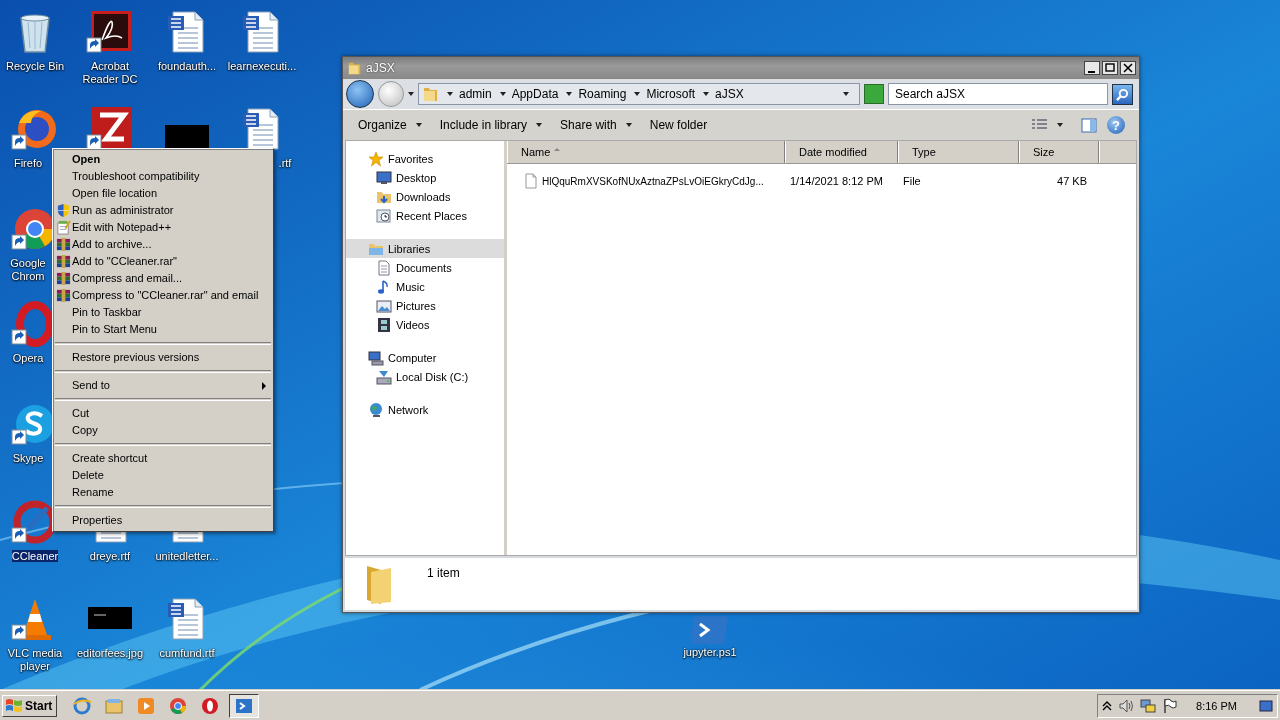 The height and width of the screenshot is (720, 1280). Describe the element at coordinates (1122, 94) in the screenshot. I see `search-button` at that location.